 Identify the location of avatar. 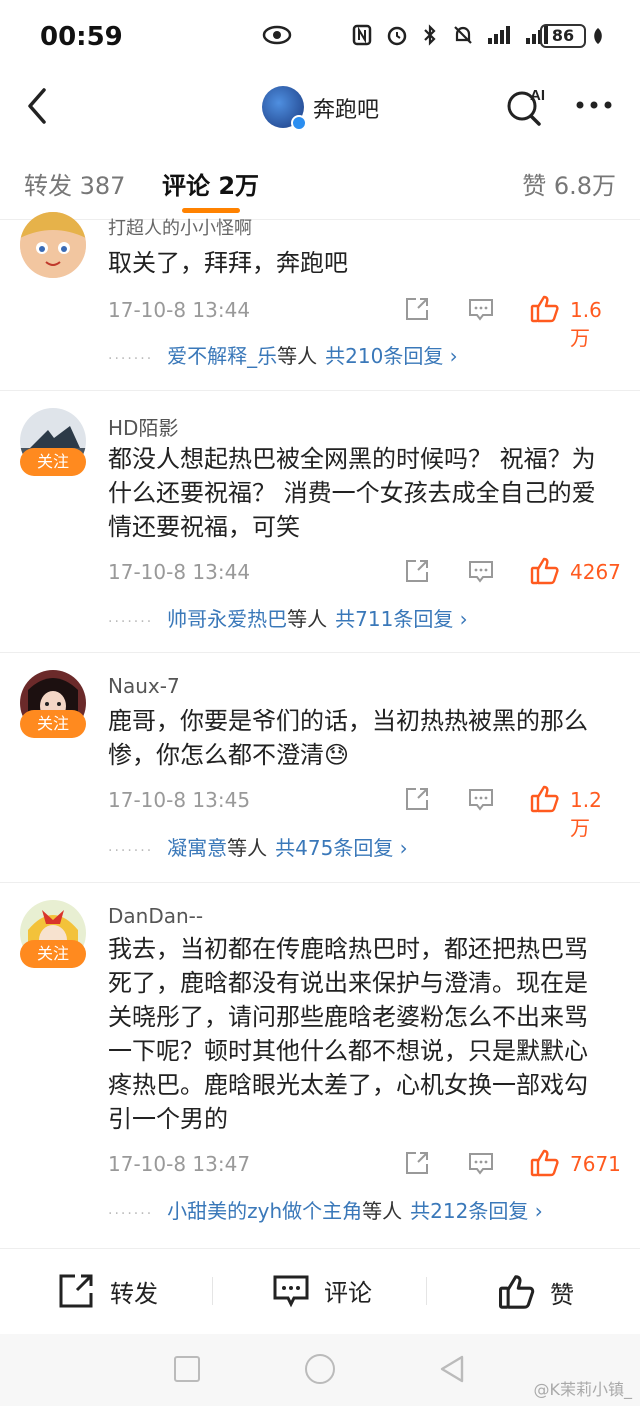
(53, 245).